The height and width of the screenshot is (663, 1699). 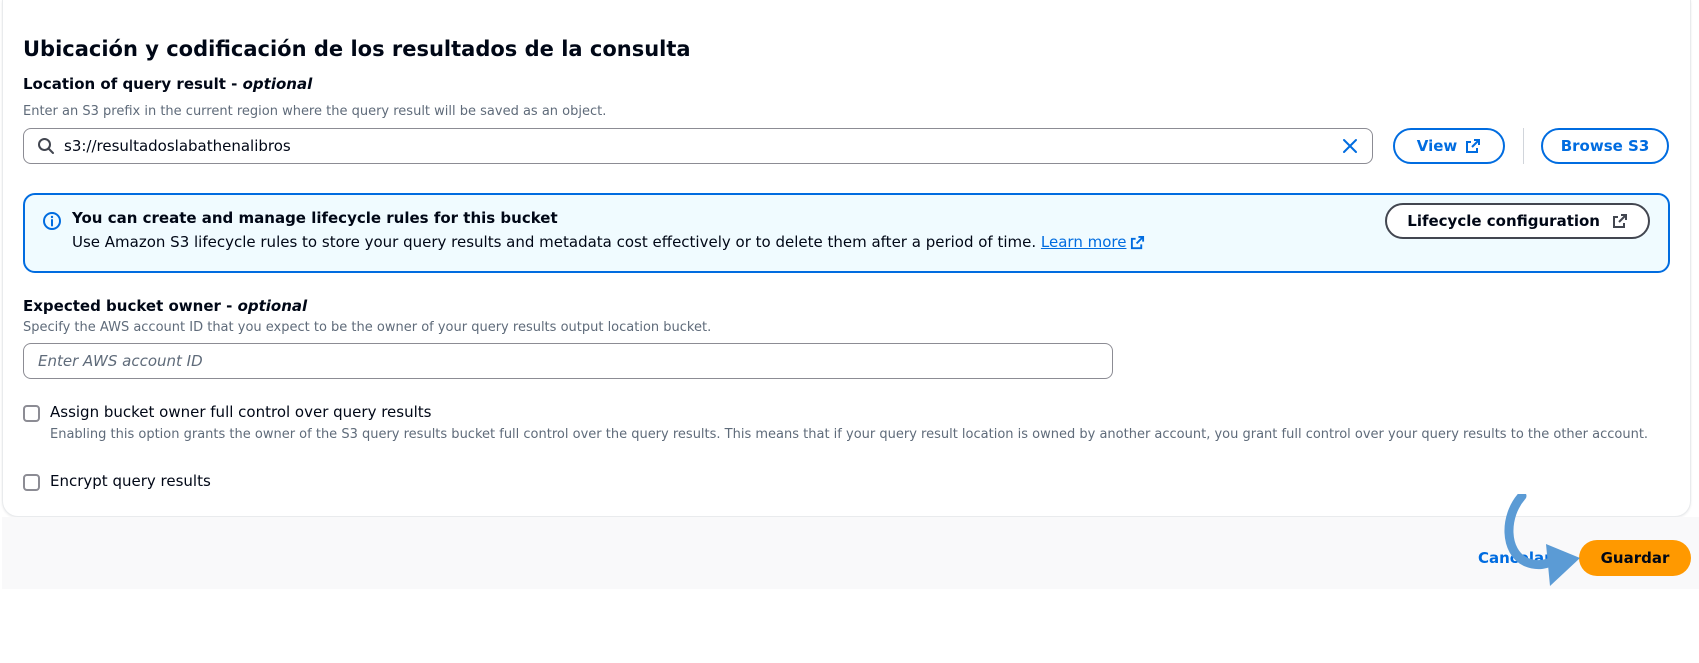 I want to click on browse-s3-button: Browse S3, so click(x=1605, y=146).